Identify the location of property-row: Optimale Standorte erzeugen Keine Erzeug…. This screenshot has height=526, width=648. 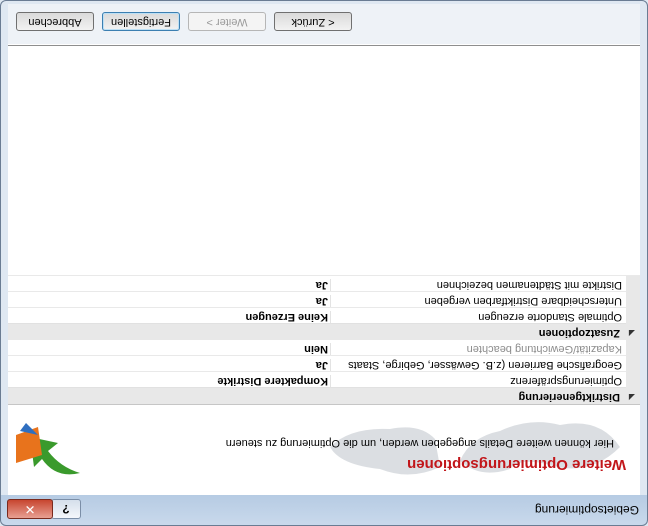
(324, 315).